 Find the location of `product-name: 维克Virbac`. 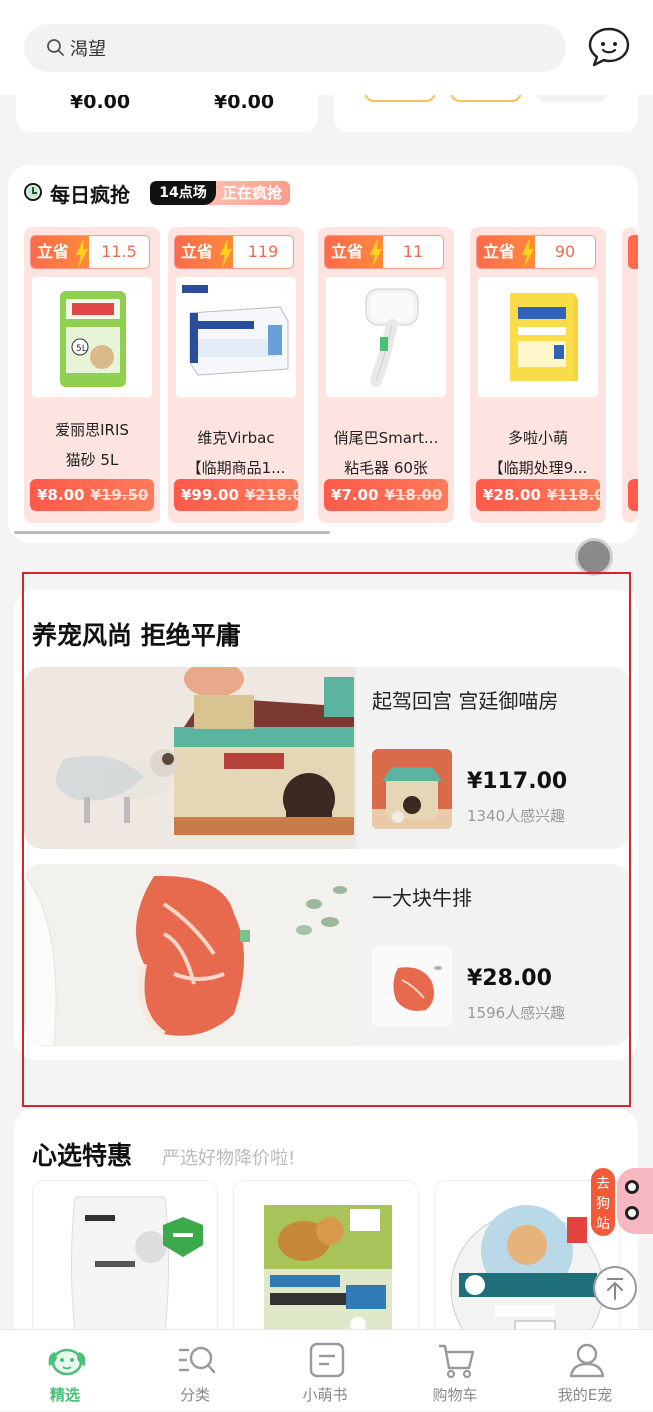

product-name: 维克Virbac is located at coordinates (236, 438).